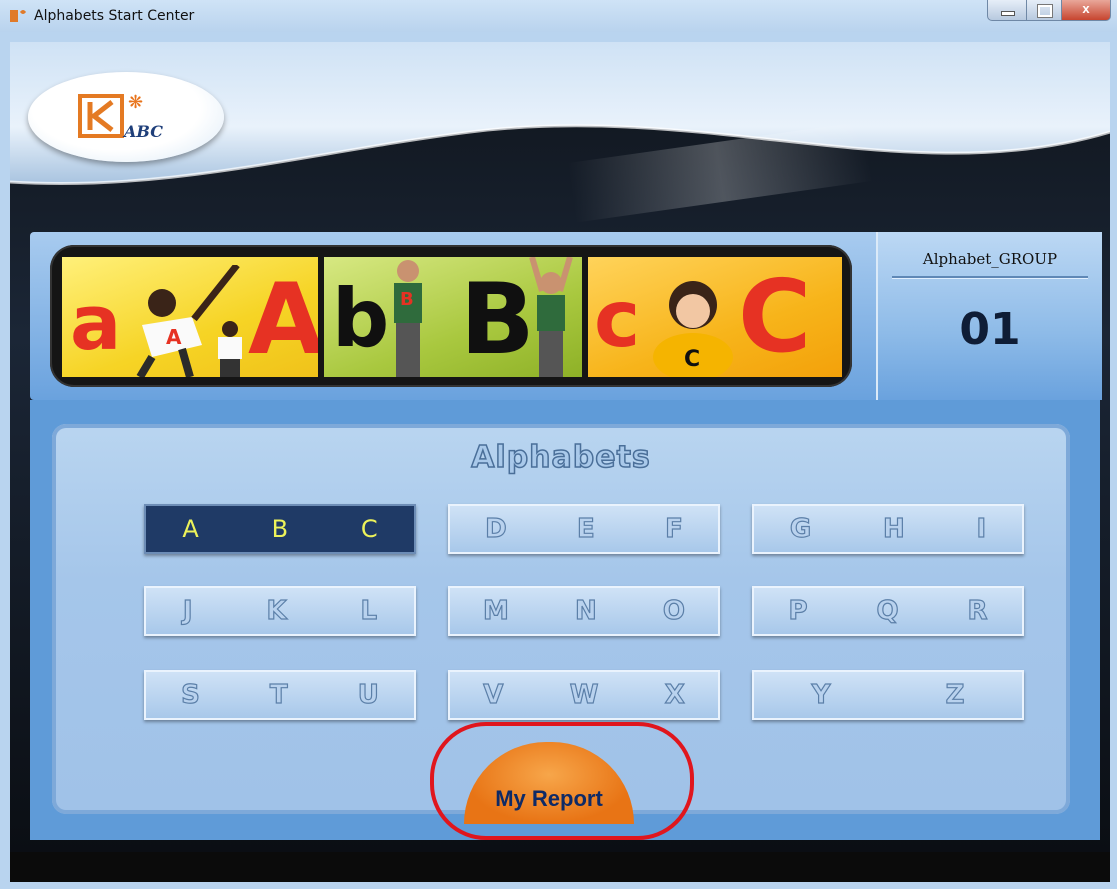  I want to click on letter: V, so click(493, 694).